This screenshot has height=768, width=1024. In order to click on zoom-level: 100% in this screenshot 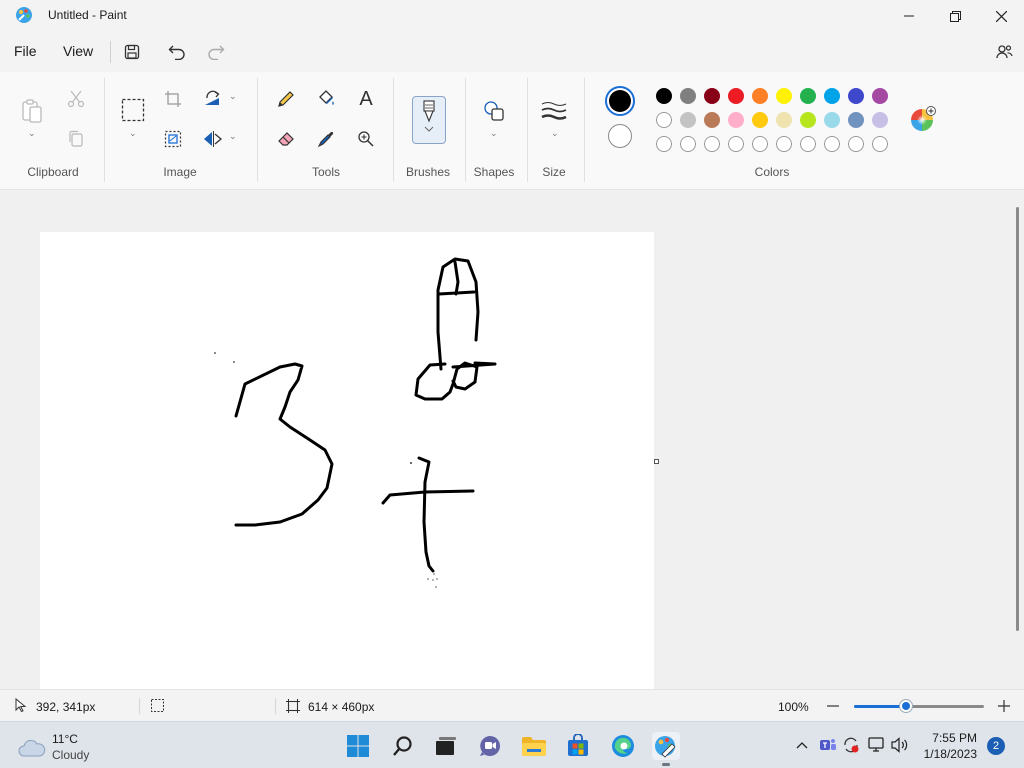, I will do `click(793, 707)`.